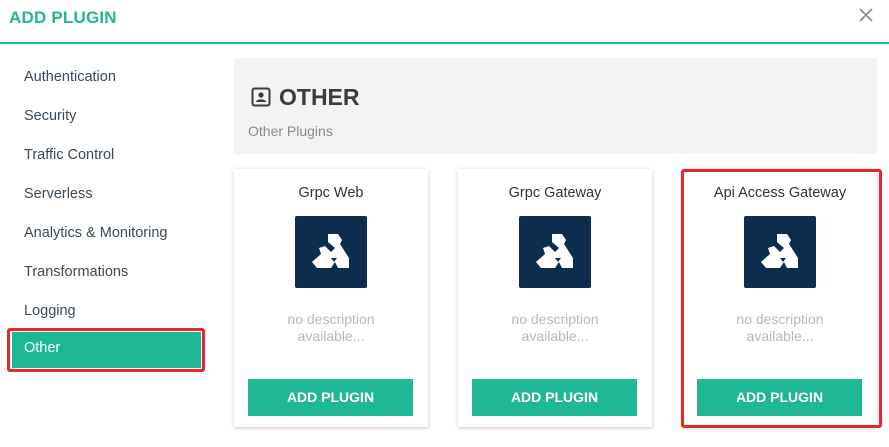  What do you see at coordinates (95, 233) in the screenshot?
I see `sidebar-item-analytics-monitoring: Analytics & Monitoring` at bounding box center [95, 233].